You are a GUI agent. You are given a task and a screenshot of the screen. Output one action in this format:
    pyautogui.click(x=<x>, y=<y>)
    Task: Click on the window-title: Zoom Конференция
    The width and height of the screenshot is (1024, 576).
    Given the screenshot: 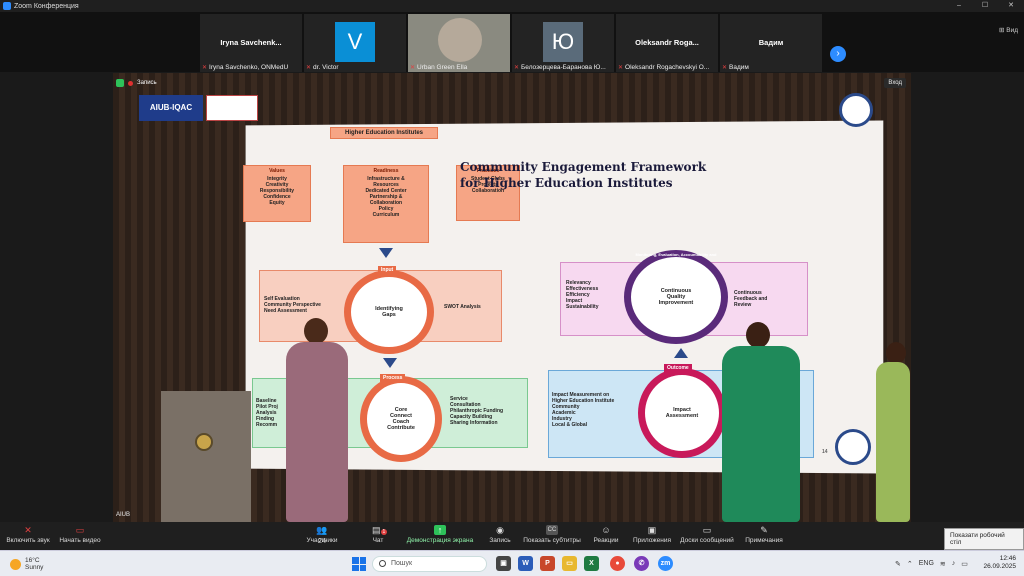 What is the action you would take?
    pyautogui.click(x=46, y=6)
    